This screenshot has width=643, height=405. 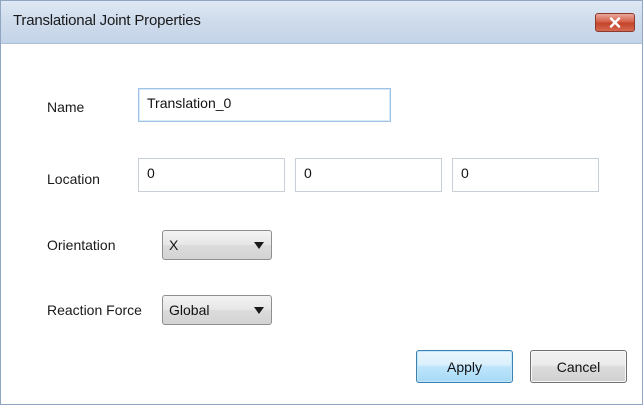 What do you see at coordinates (94, 310) in the screenshot?
I see `reaction-force-label: Reaction Force` at bounding box center [94, 310].